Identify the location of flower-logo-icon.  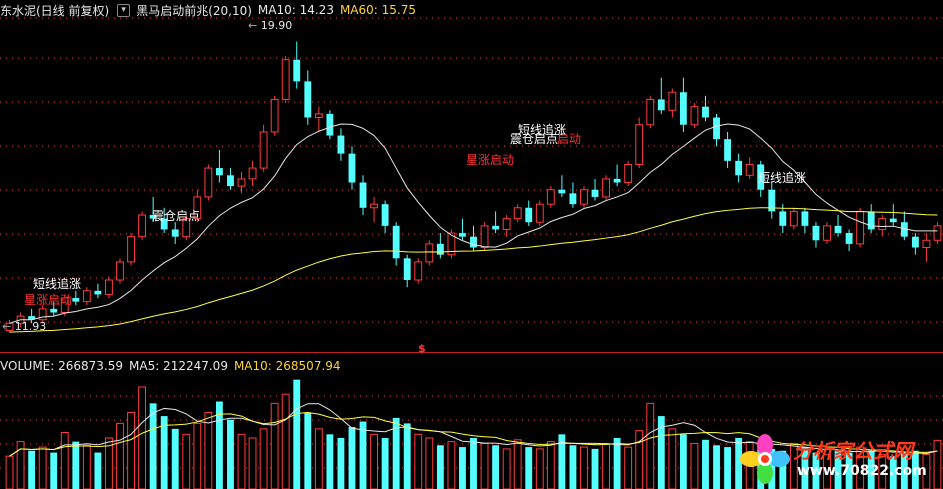
(765, 459).